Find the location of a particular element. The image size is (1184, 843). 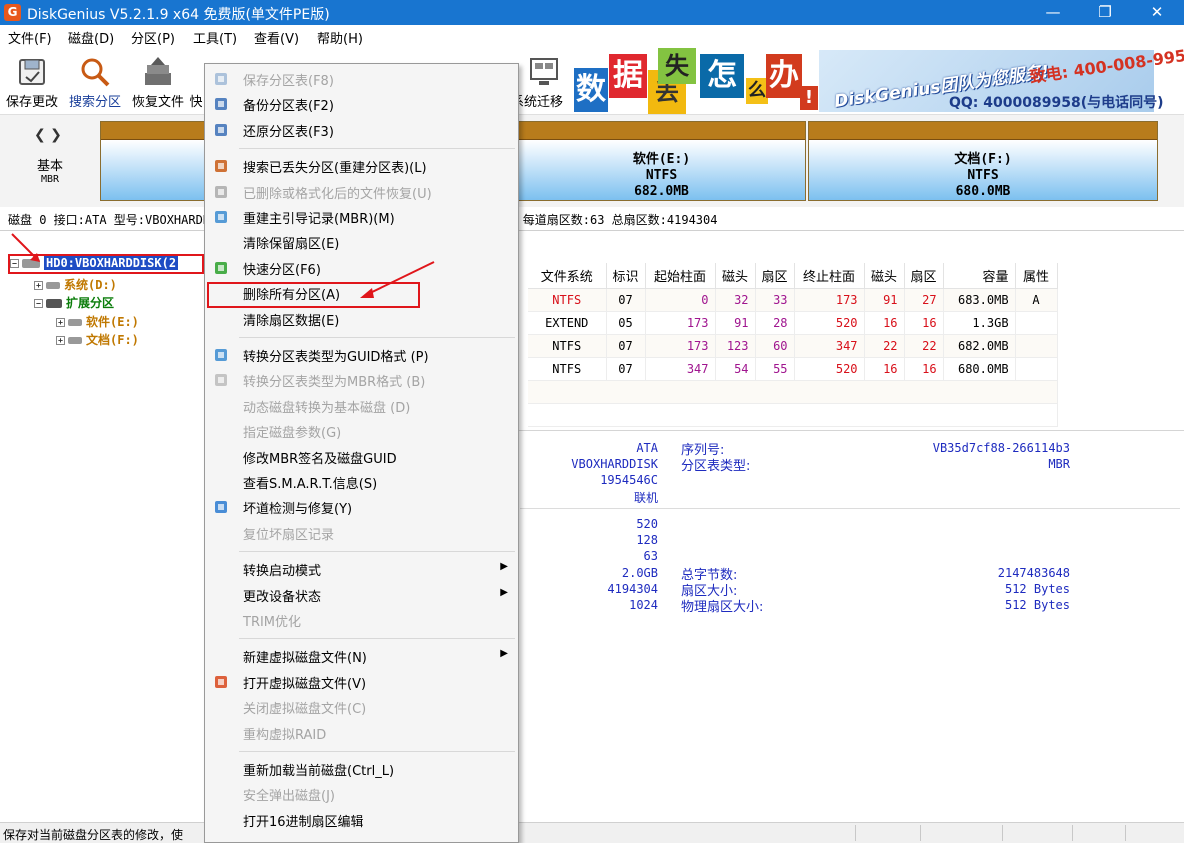

save-changes-button: 保存更改 is located at coordinates (32, 81).